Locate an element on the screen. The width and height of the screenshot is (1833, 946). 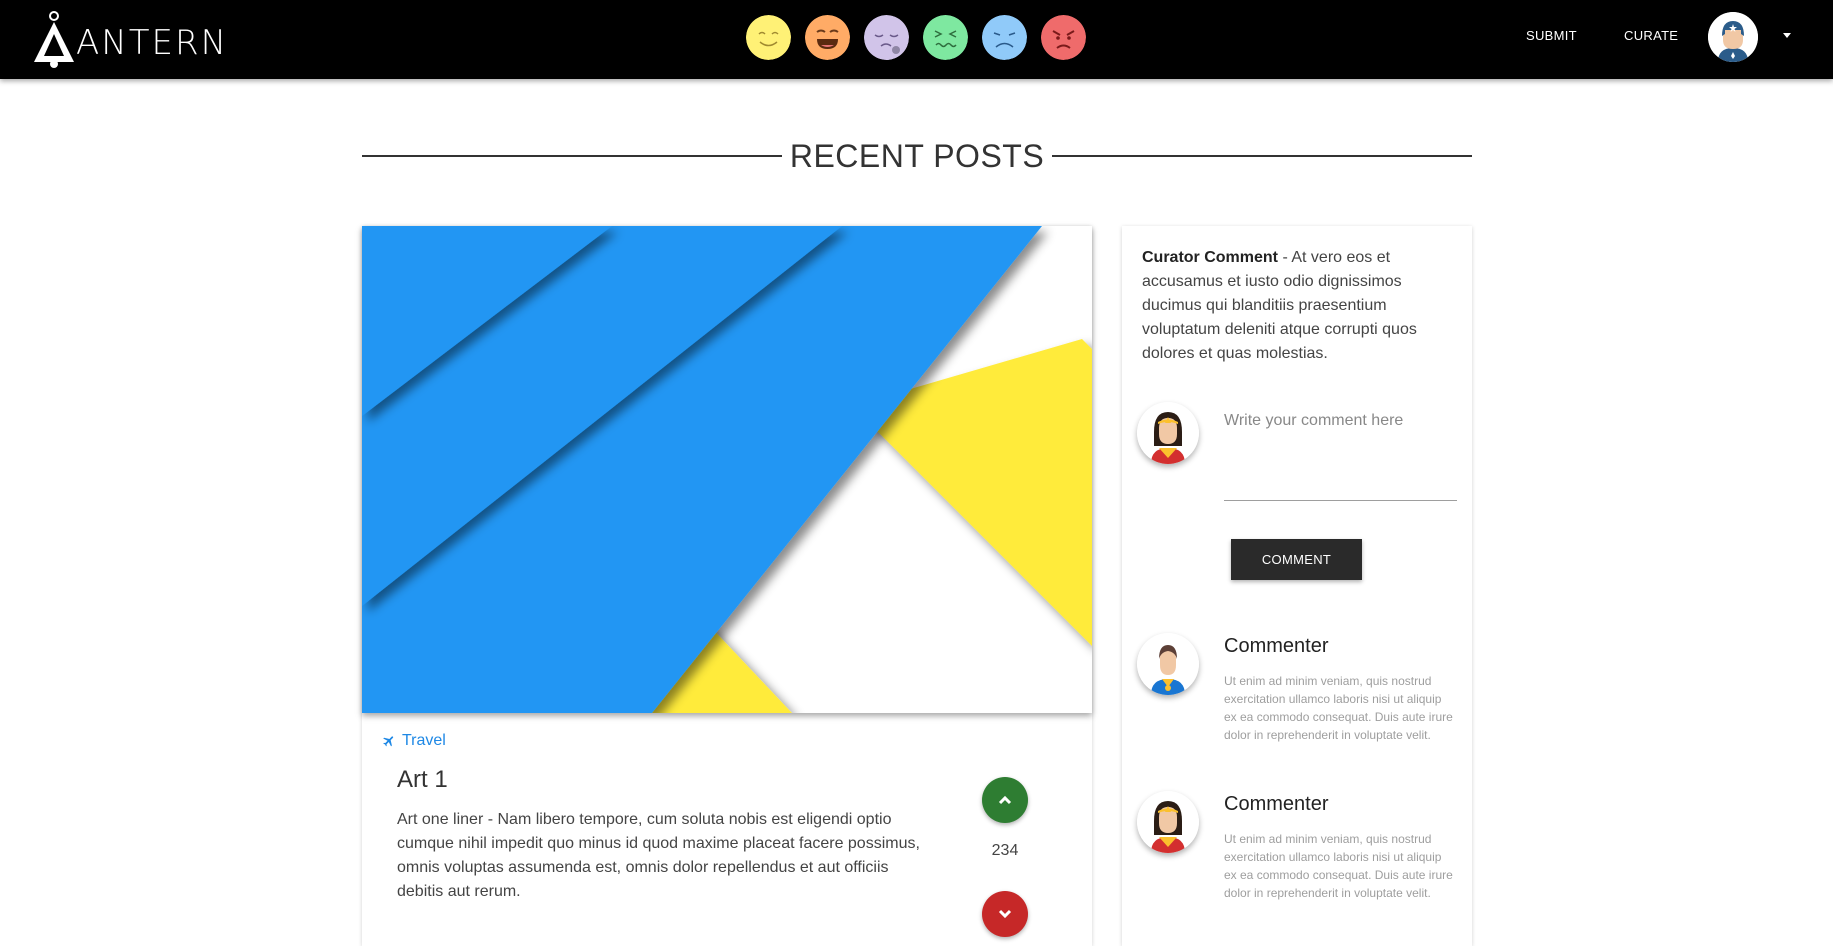
submit-link: SUBMIT is located at coordinates (1551, 35).